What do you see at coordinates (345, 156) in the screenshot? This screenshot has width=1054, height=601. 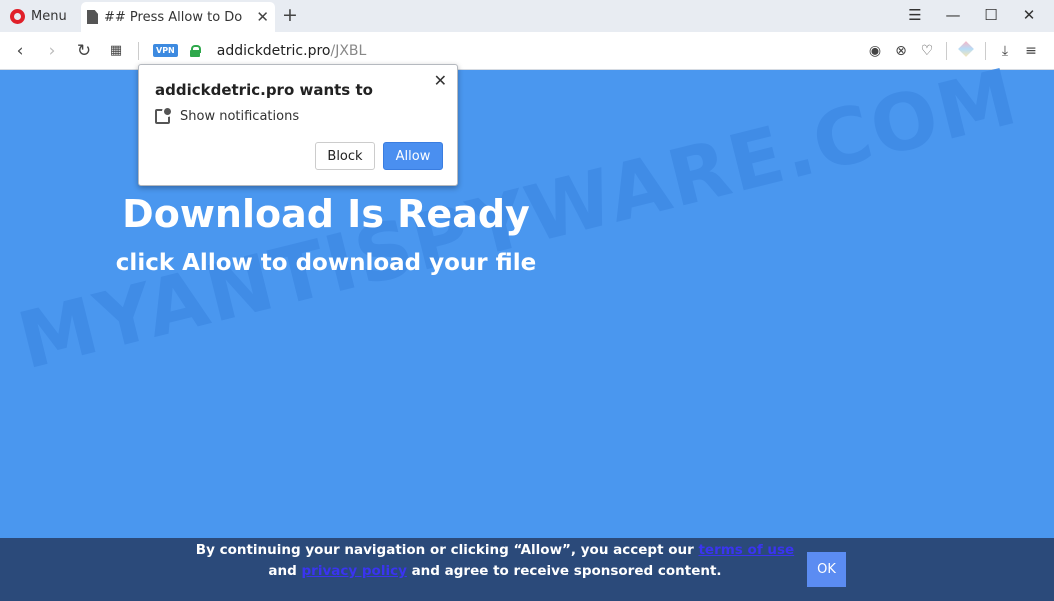 I see `block-button: Block` at bounding box center [345, 156].